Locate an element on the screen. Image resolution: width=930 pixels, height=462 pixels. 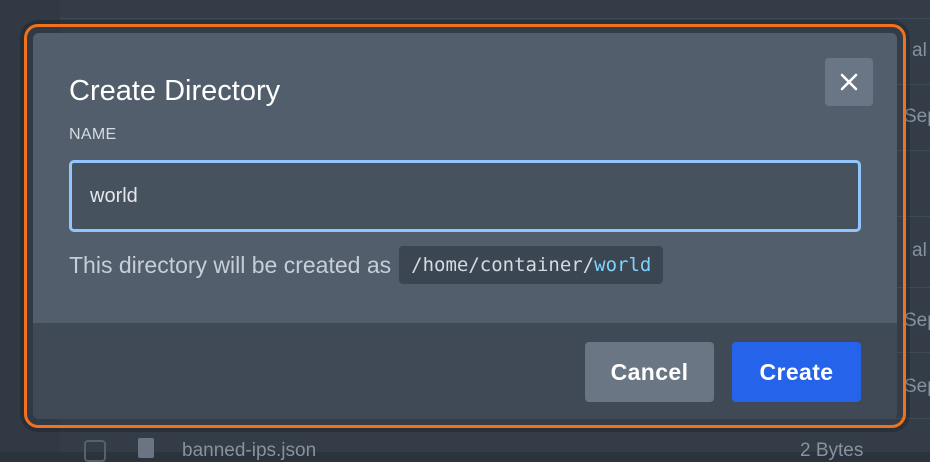
file-icon is located at coordinates (146, 448).